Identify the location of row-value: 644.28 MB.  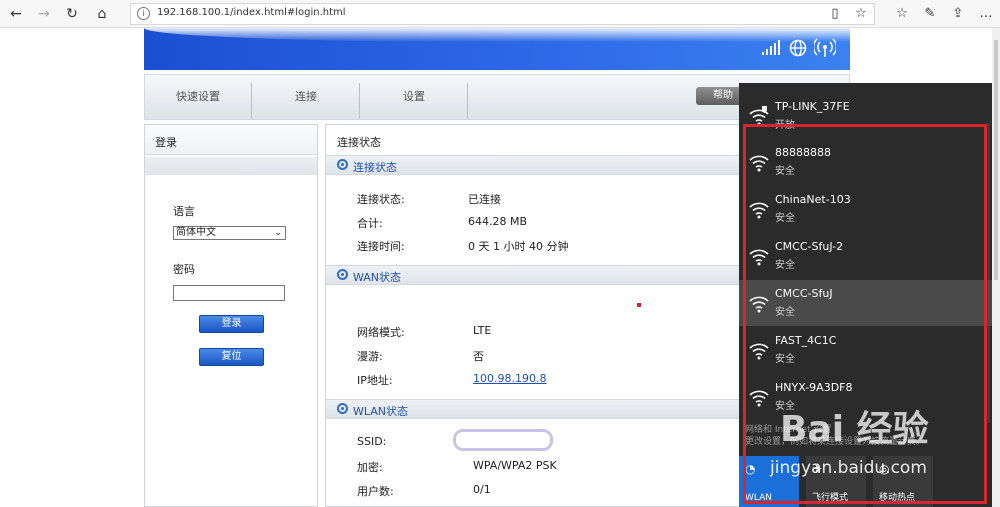
(498, 221).